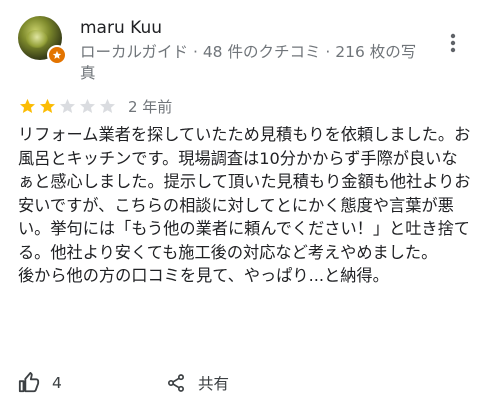 This screenshot has width=486, height=416. What do you see at coordinates (176, 383) in the screenshot?
I see `share-icon` at bounding box center [176, 383].